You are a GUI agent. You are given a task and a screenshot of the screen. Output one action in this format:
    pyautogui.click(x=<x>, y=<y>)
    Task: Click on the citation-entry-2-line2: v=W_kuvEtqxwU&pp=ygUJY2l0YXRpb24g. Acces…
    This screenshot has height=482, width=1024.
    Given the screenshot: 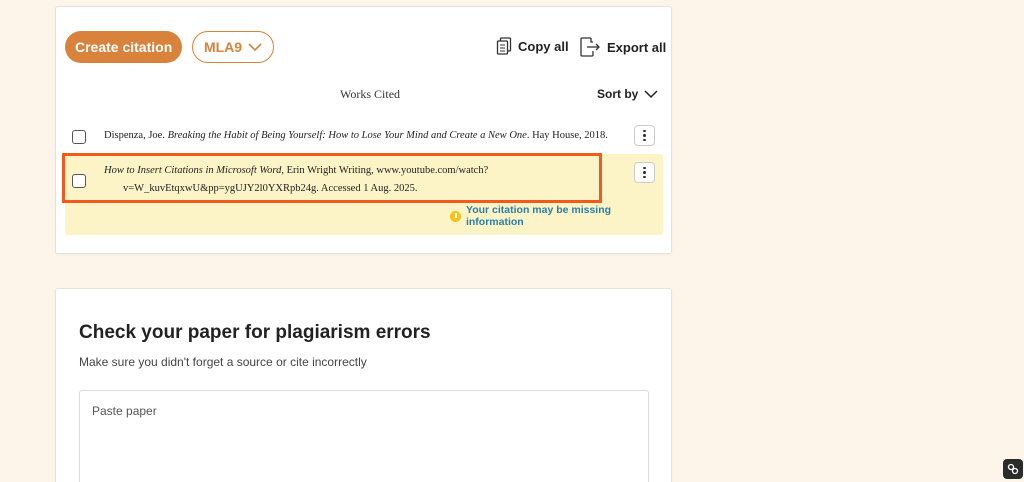 What is the action you would take?
    pyautogui.click(x=270, y=189)
    